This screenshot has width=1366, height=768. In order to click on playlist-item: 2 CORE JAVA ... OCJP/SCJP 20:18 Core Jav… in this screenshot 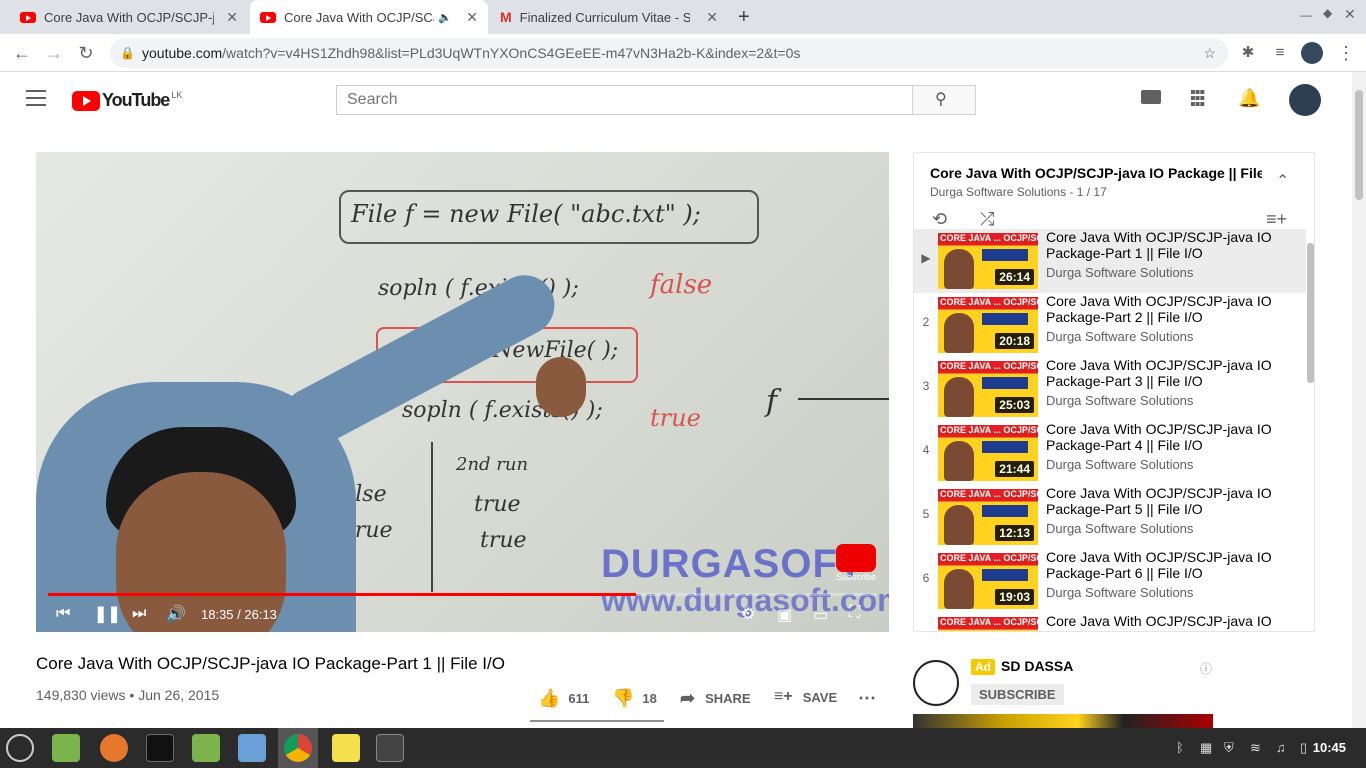, I will do `click(1110, 325)`.